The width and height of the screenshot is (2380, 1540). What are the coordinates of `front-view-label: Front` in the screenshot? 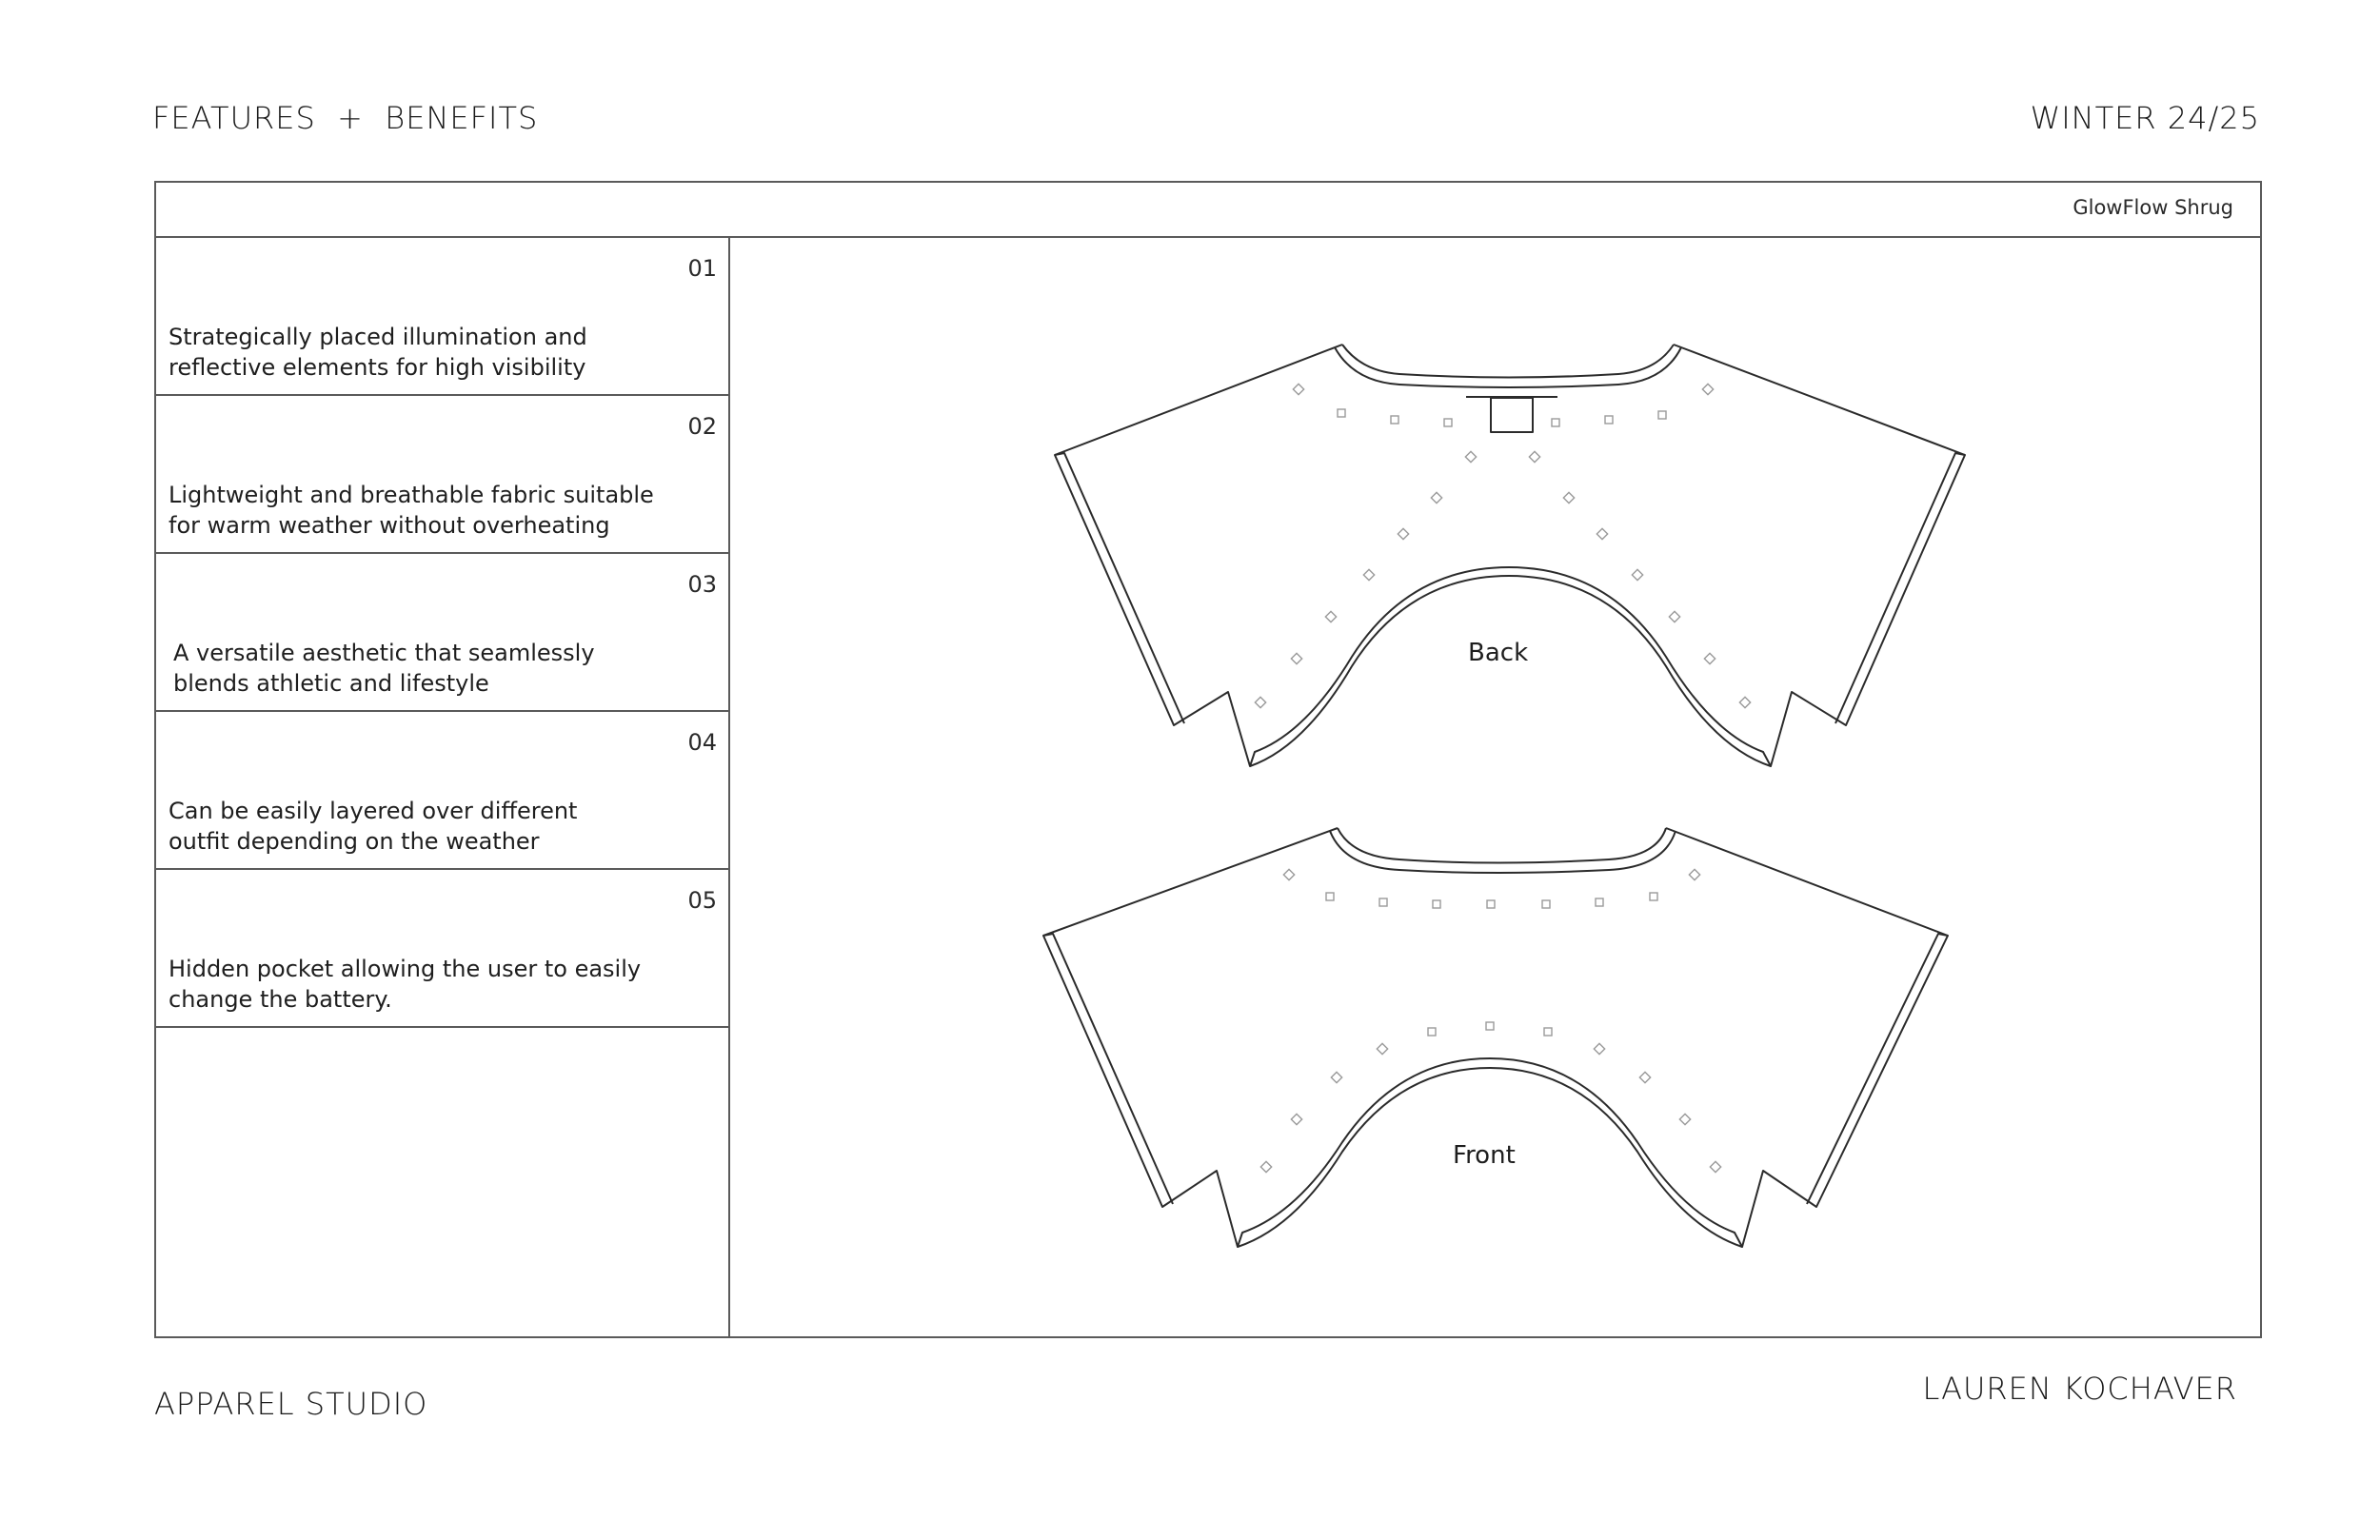 It's located at (1484, 1155).